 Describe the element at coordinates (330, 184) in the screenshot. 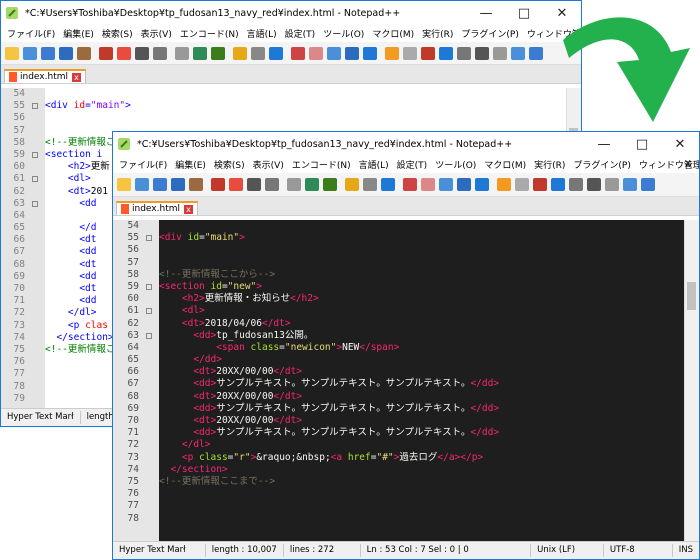

I see `front-toolbar-button-11-icon` at that location.